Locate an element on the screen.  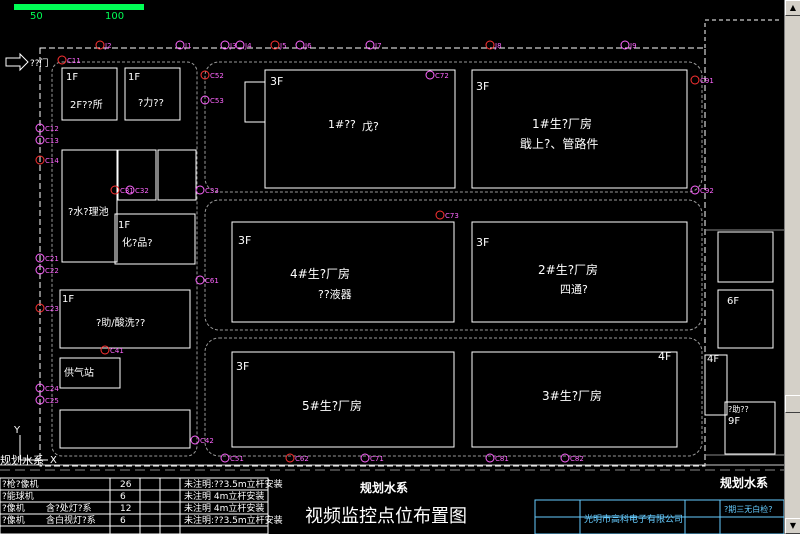
building-3: 4F 3#生?厂房 is located at coordinates (574, 399).